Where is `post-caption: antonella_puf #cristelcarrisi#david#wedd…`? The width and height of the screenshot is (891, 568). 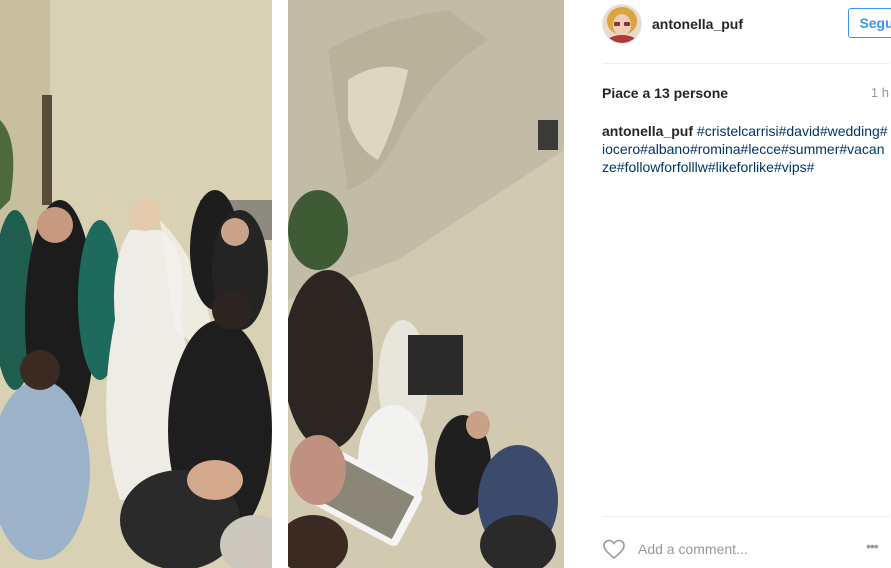 post-caption: antonella_puf #cristelcarrisi#david#wedd… is located at coordinates (746, 149).